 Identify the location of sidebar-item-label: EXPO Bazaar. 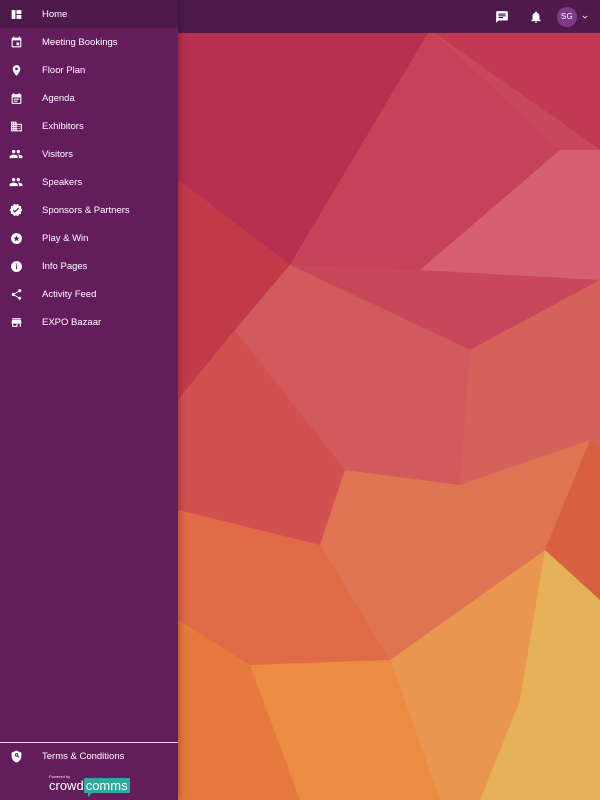
(72, 322).